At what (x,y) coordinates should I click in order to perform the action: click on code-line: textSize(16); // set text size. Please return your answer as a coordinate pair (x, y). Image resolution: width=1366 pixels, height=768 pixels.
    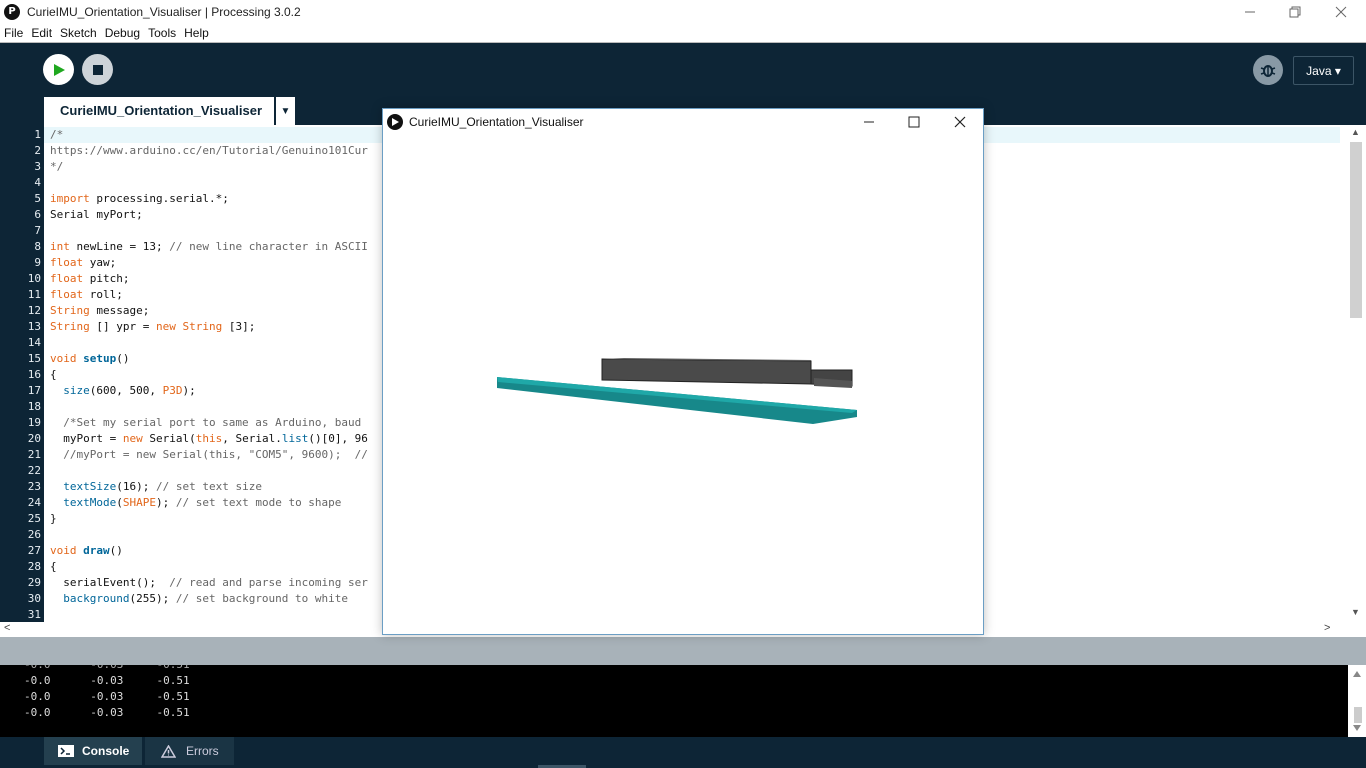
    Looking at the image, I should click on (162, 486).